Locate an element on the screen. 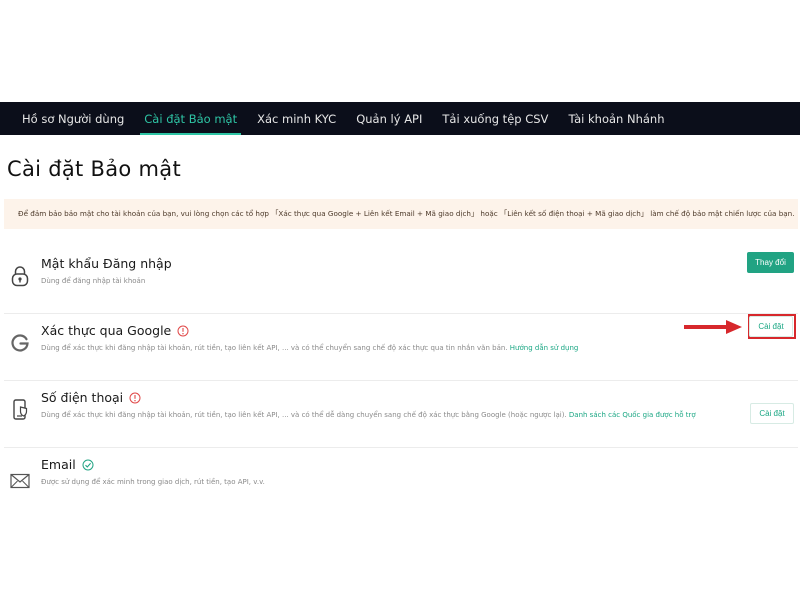  login-password-title: Mật khẩu Đăng nhập is located at coordinates (106, 263).